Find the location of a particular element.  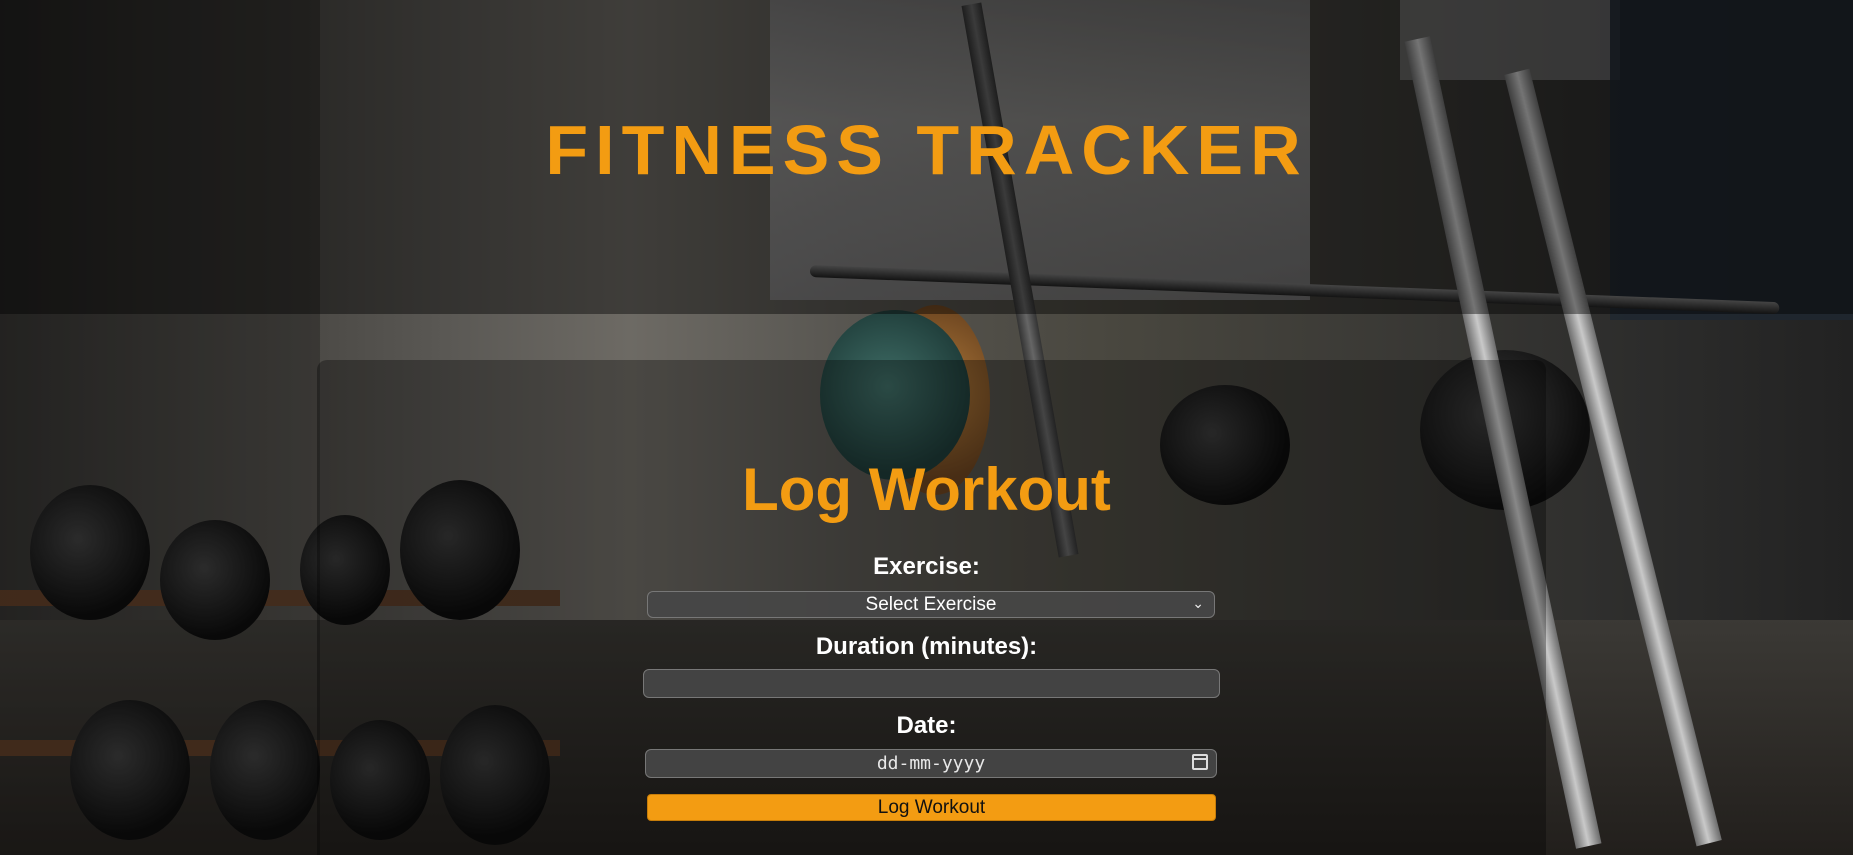

duration-label: Duration (minutes): is located at coordinates (926, 646).